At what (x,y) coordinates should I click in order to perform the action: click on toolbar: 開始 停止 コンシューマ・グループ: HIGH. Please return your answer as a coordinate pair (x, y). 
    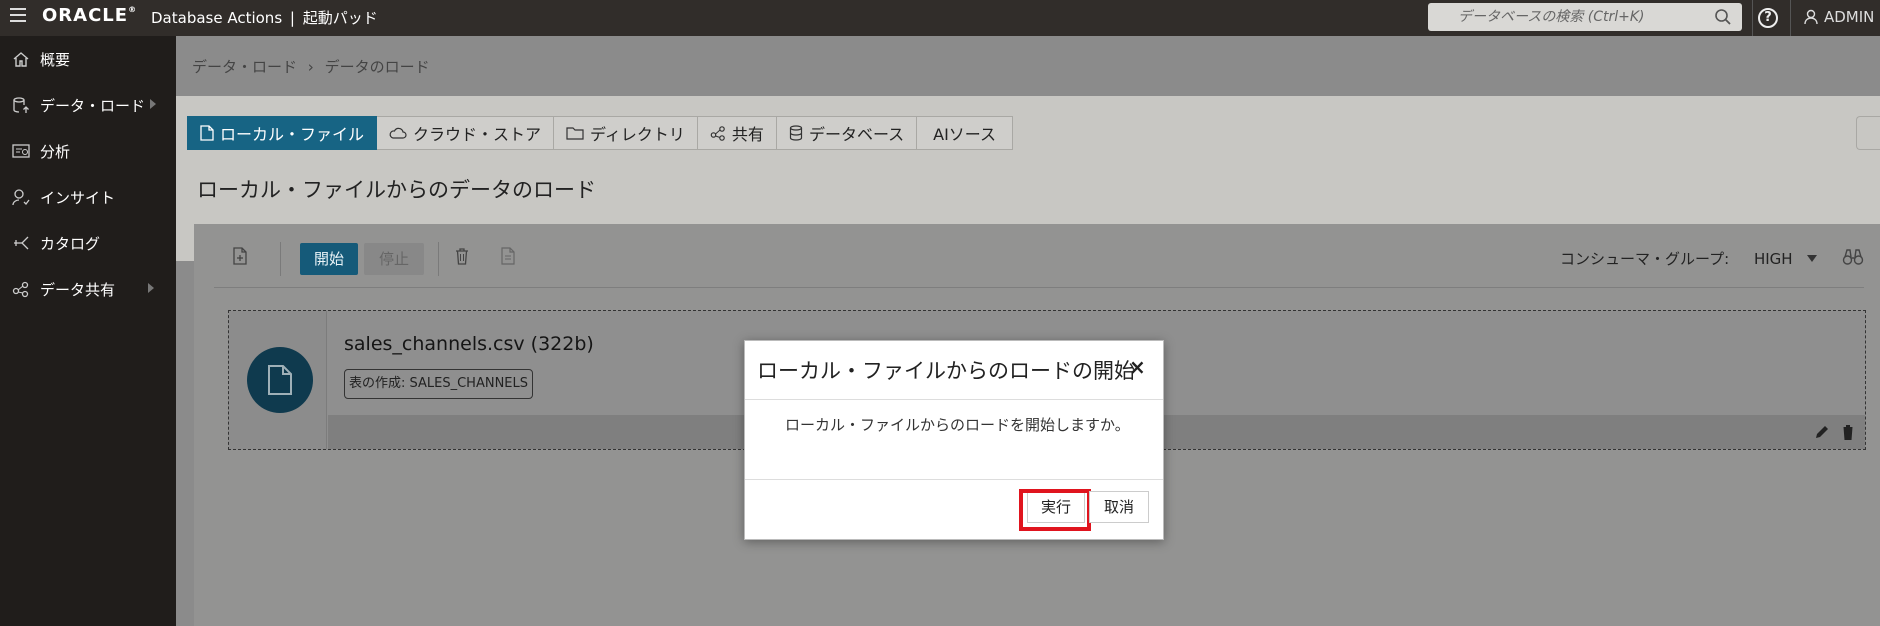
    Looking at the image, I should click on (1039, 256).